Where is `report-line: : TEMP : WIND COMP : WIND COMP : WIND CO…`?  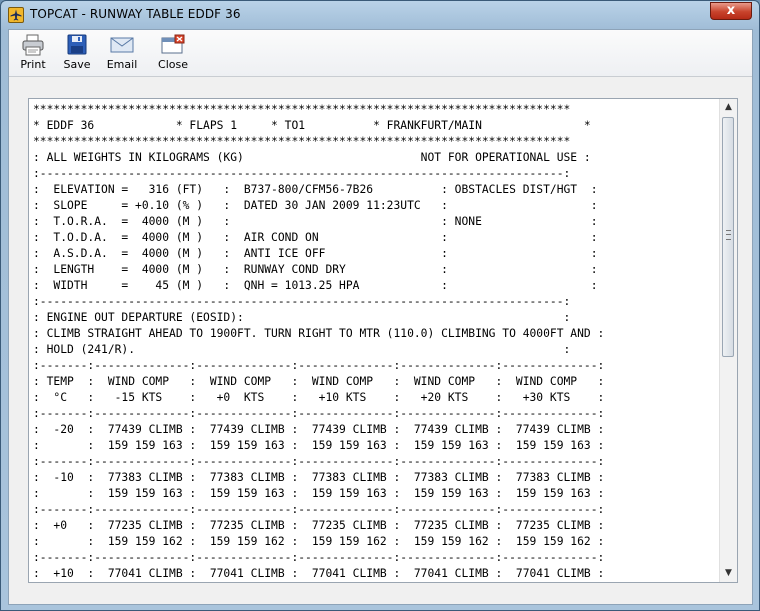
report-line: : TEMP : WIND COMP : WIND COMP : WIND CO… is located at coordinates (319, 381).